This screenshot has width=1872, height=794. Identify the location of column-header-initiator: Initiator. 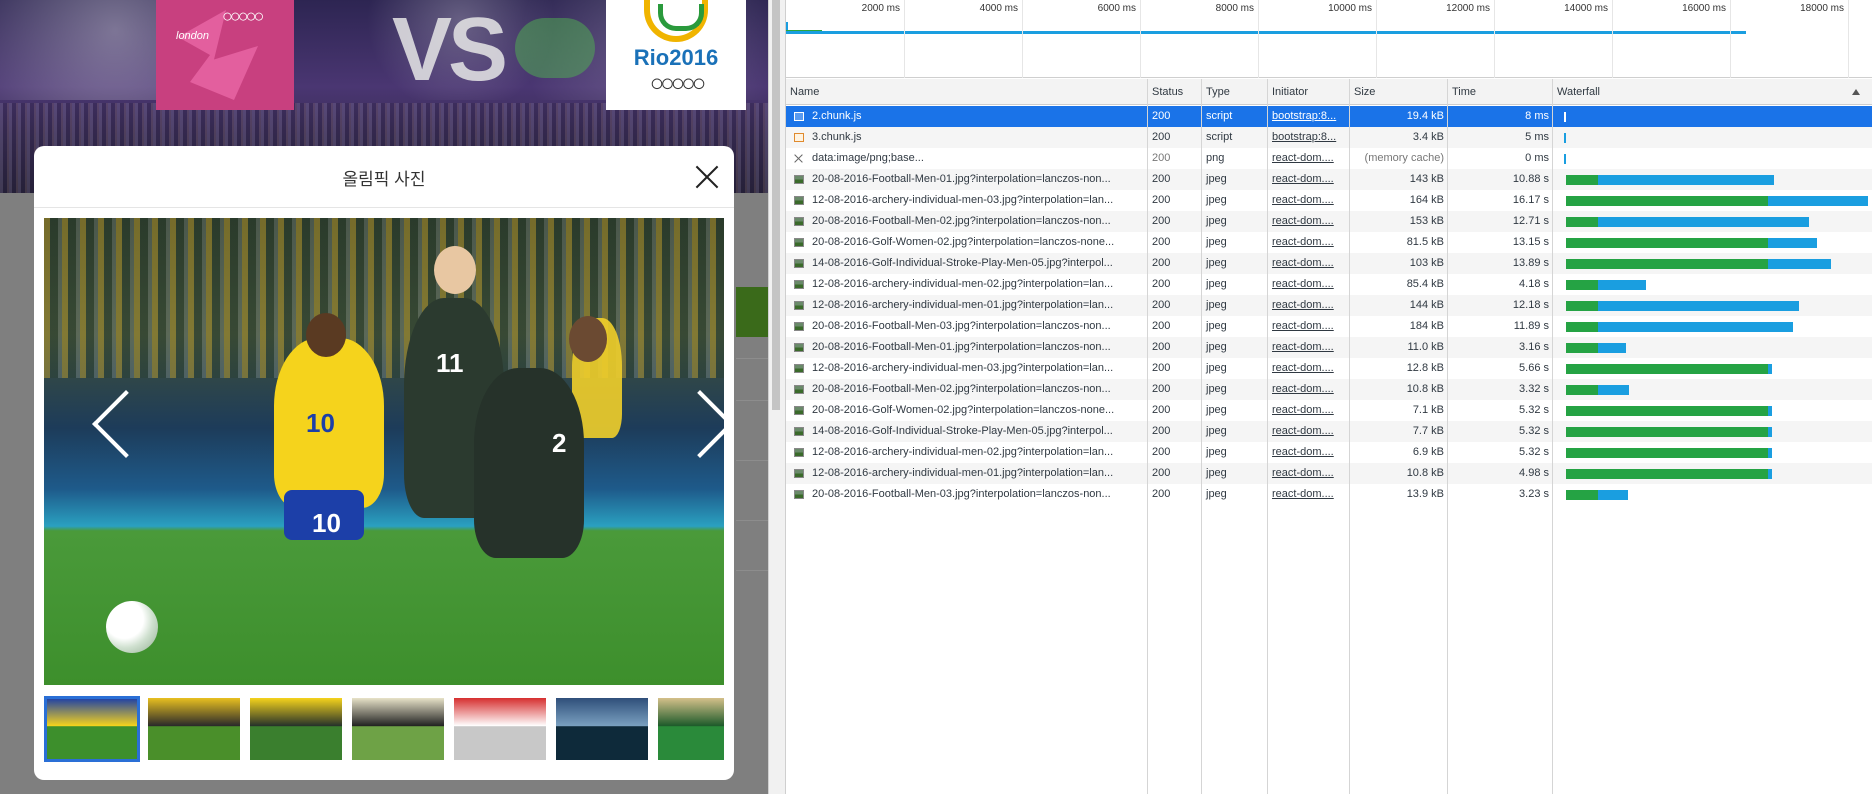
(1309, 92).